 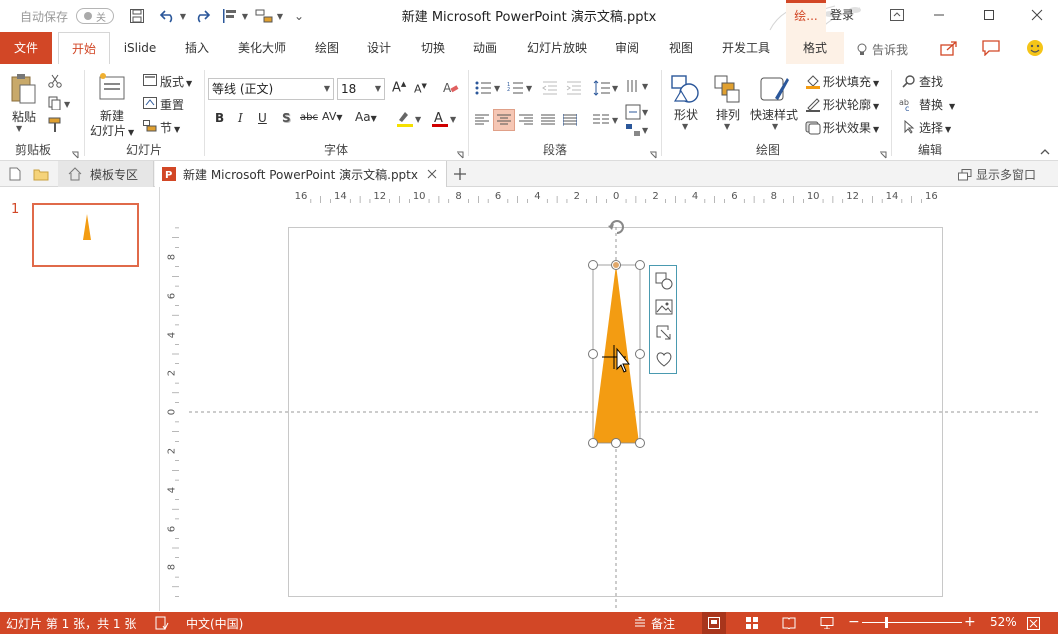 What do you see at coordinates (41, 174) in the screenshot?
I see `open-folder-icon` at bounding box center [41, 174].